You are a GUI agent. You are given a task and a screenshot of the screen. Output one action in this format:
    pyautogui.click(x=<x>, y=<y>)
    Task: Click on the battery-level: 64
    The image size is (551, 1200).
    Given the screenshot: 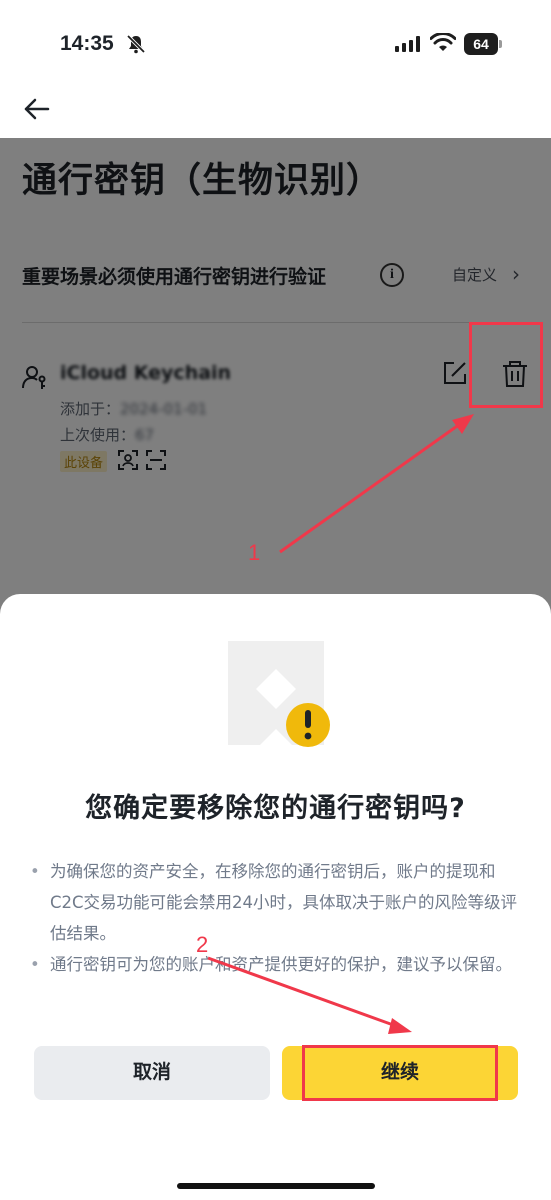 What is the action you would take?
    pyautogui.click(x=481, y=44)
    